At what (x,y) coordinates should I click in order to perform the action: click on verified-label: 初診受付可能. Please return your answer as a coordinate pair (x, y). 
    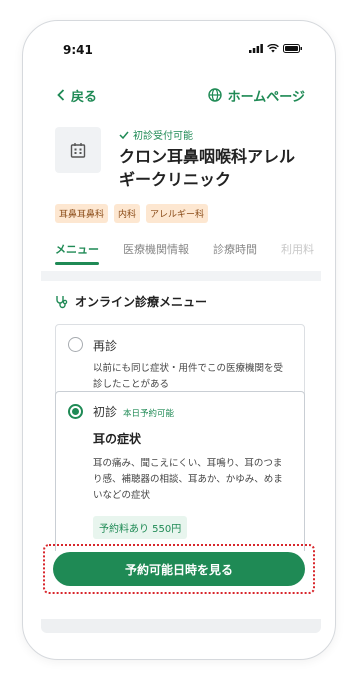
    Looking at the image, I should click on (163, 136).